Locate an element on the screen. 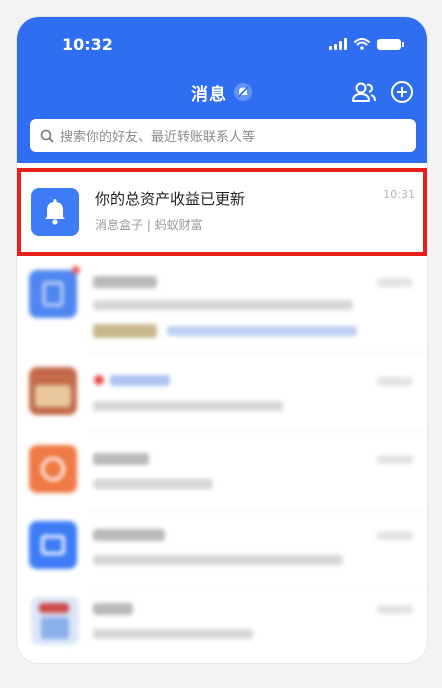 The height and width of the screenshot is (688, 442). message-time: 10:31 is located at coordinates (399, 194).